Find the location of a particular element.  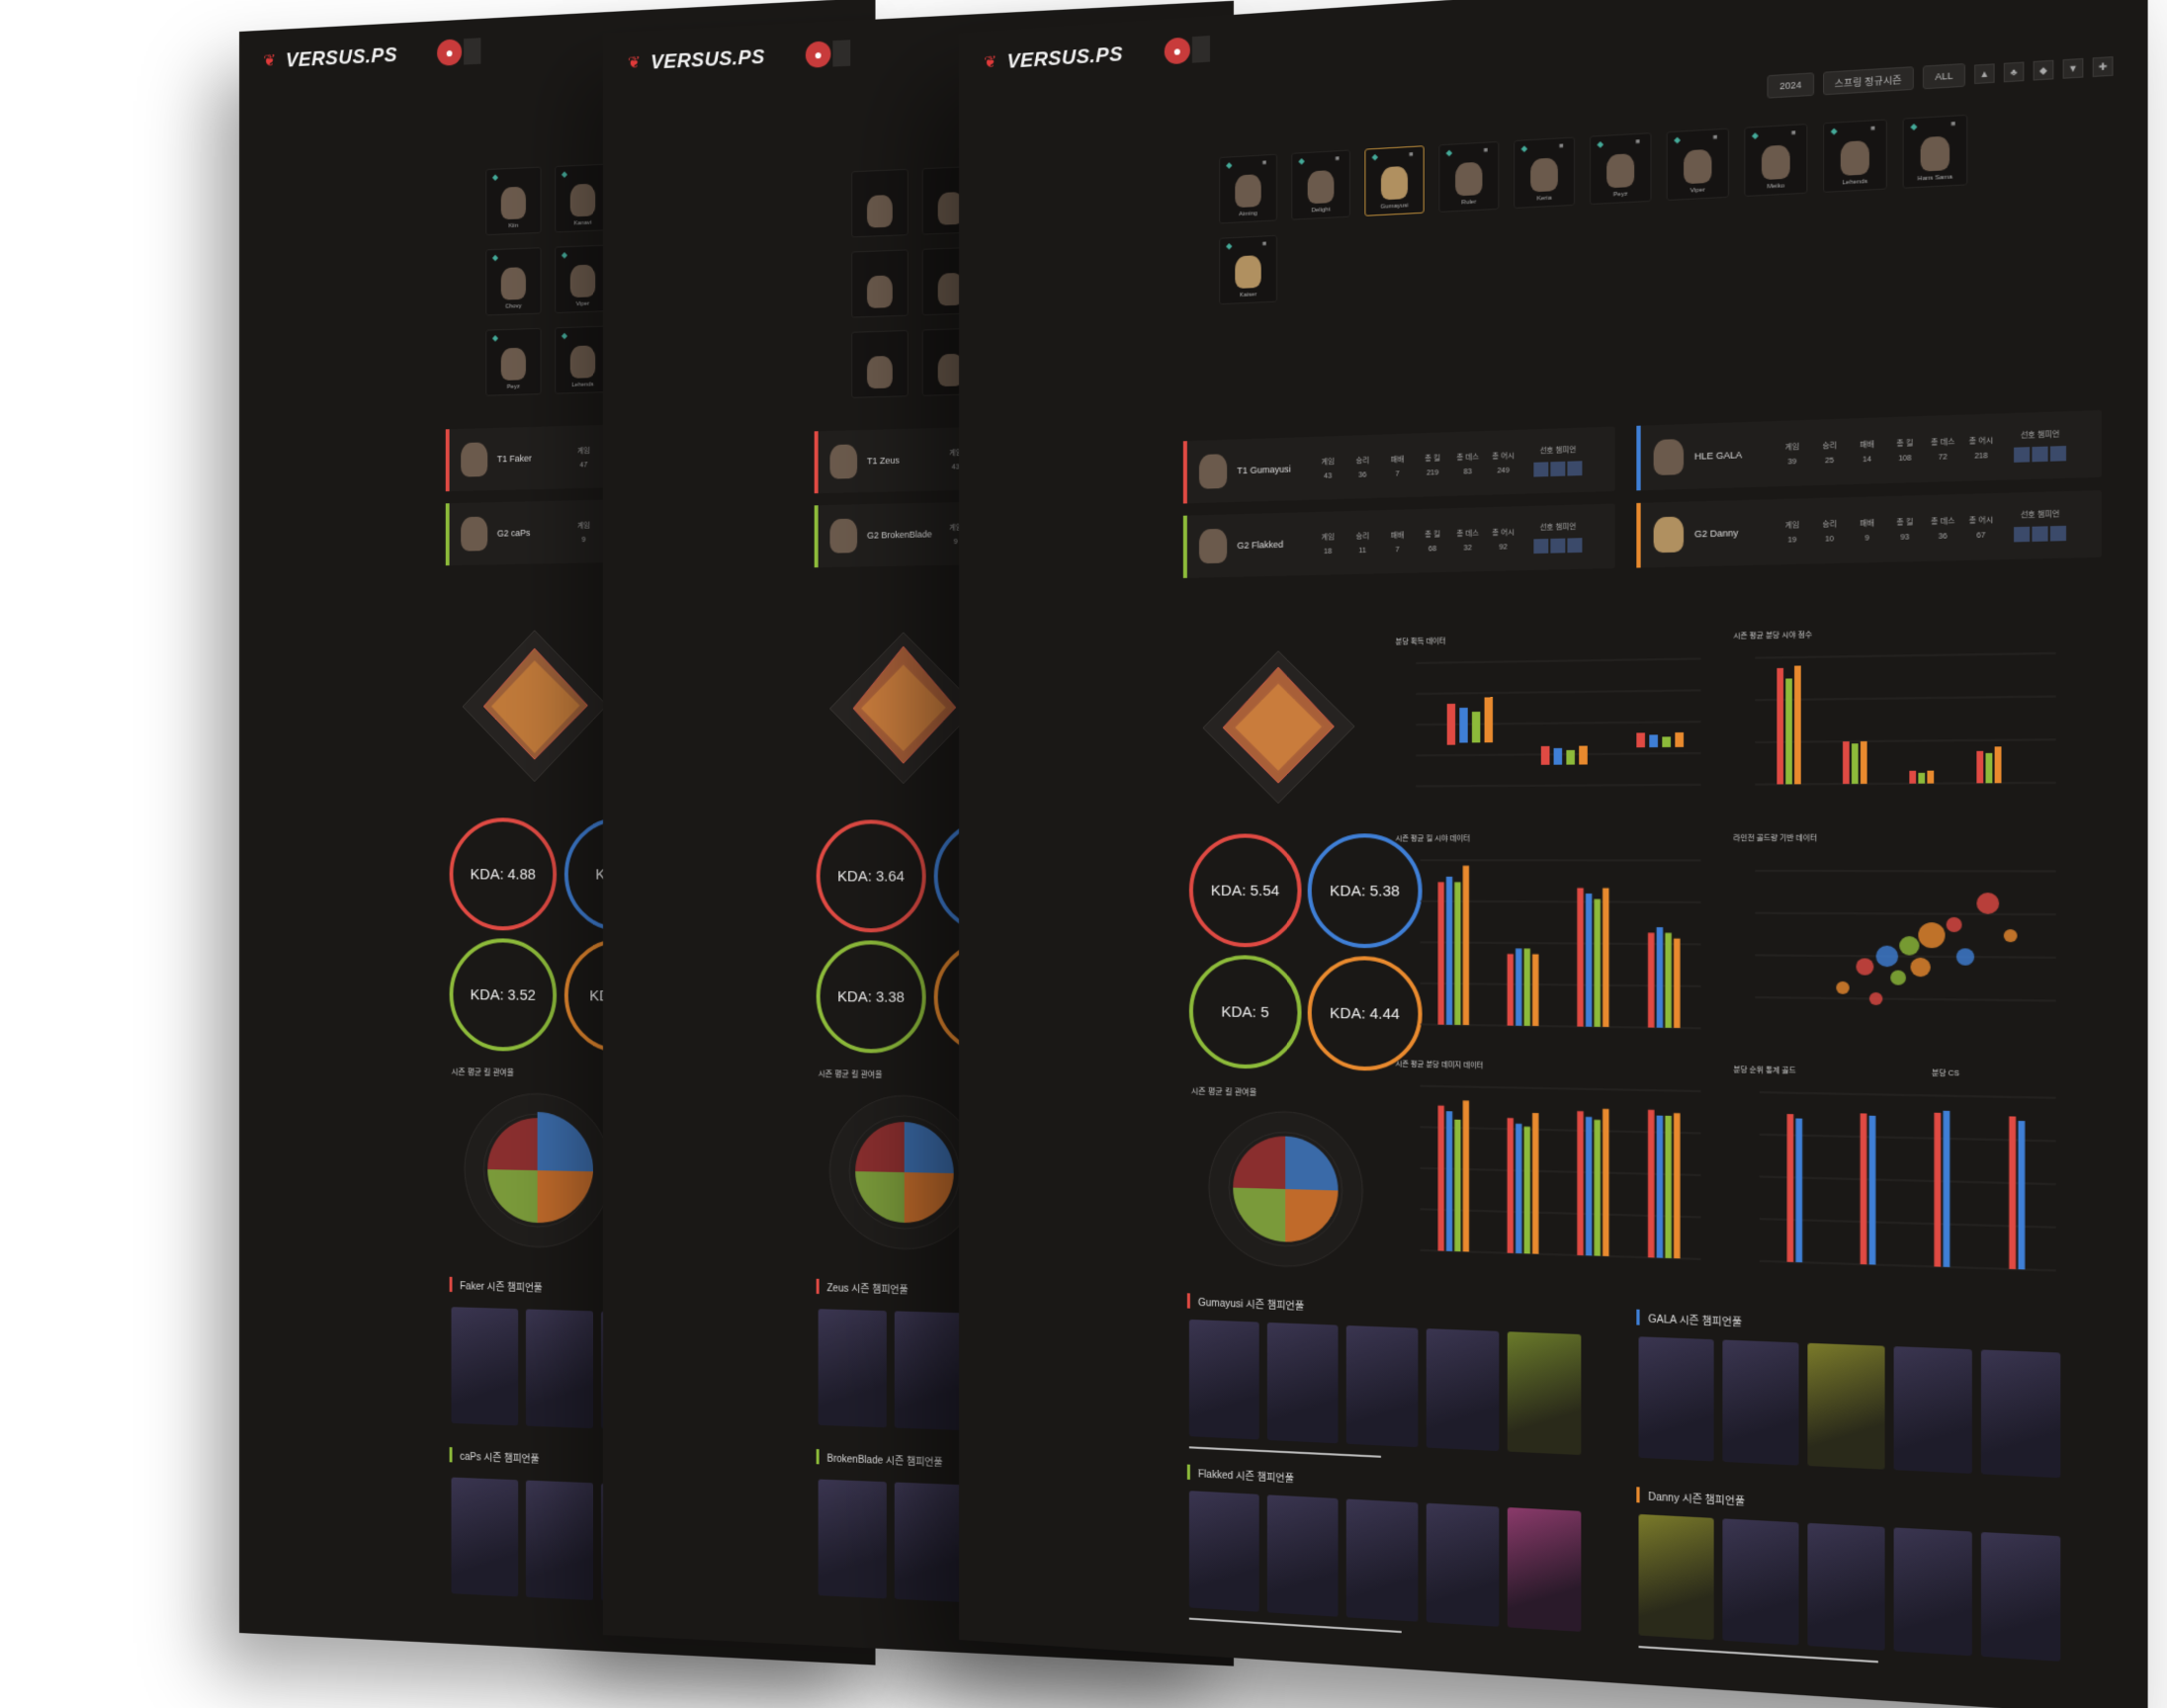

player-card: ◆ ■ Viper is located at coordinates (1698, 165).